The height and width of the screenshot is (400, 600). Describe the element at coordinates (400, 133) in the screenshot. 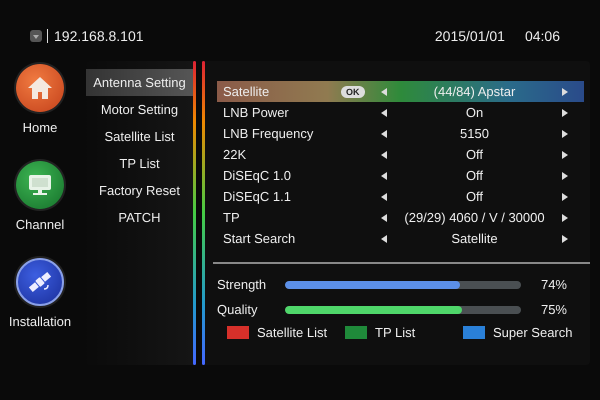

I see `setting-row: LNB Frequency 5150` at that location.